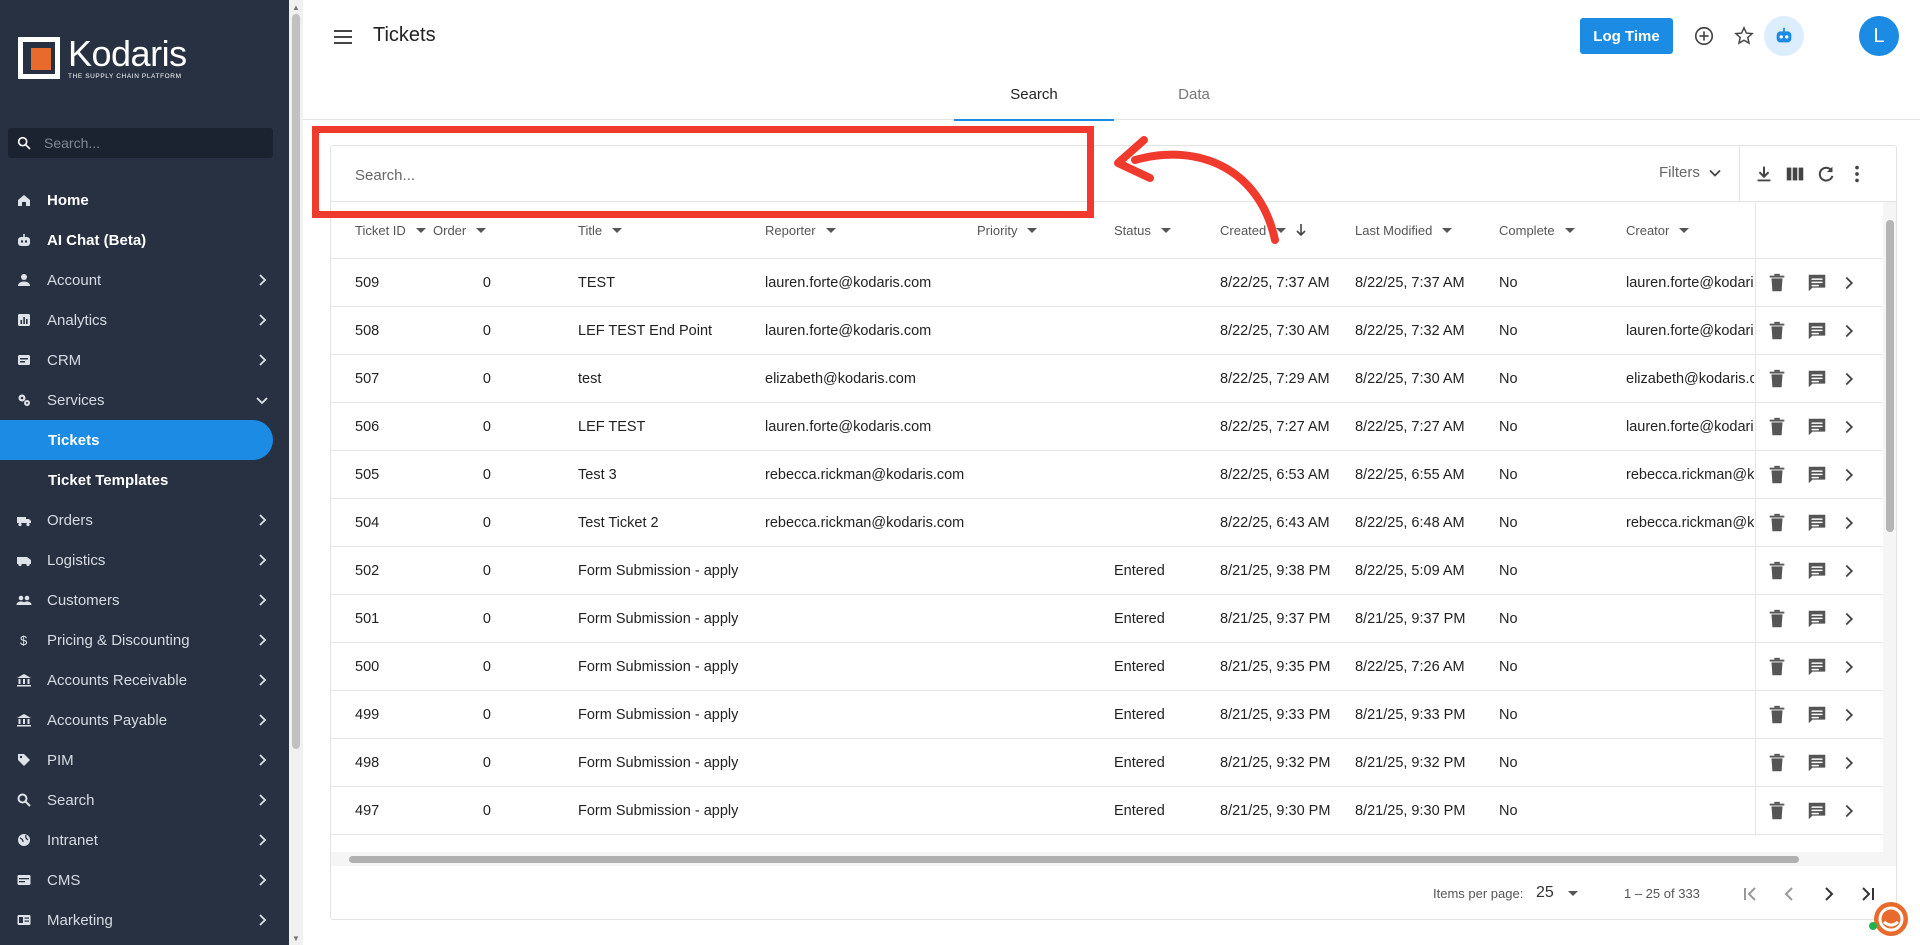 This screenshot has height=945, width=1920. What do you see at coordinates (144, 320) in the screenshot?
I see `sidebar-item-analytics: Analytics` at bounding box center [144, 320].